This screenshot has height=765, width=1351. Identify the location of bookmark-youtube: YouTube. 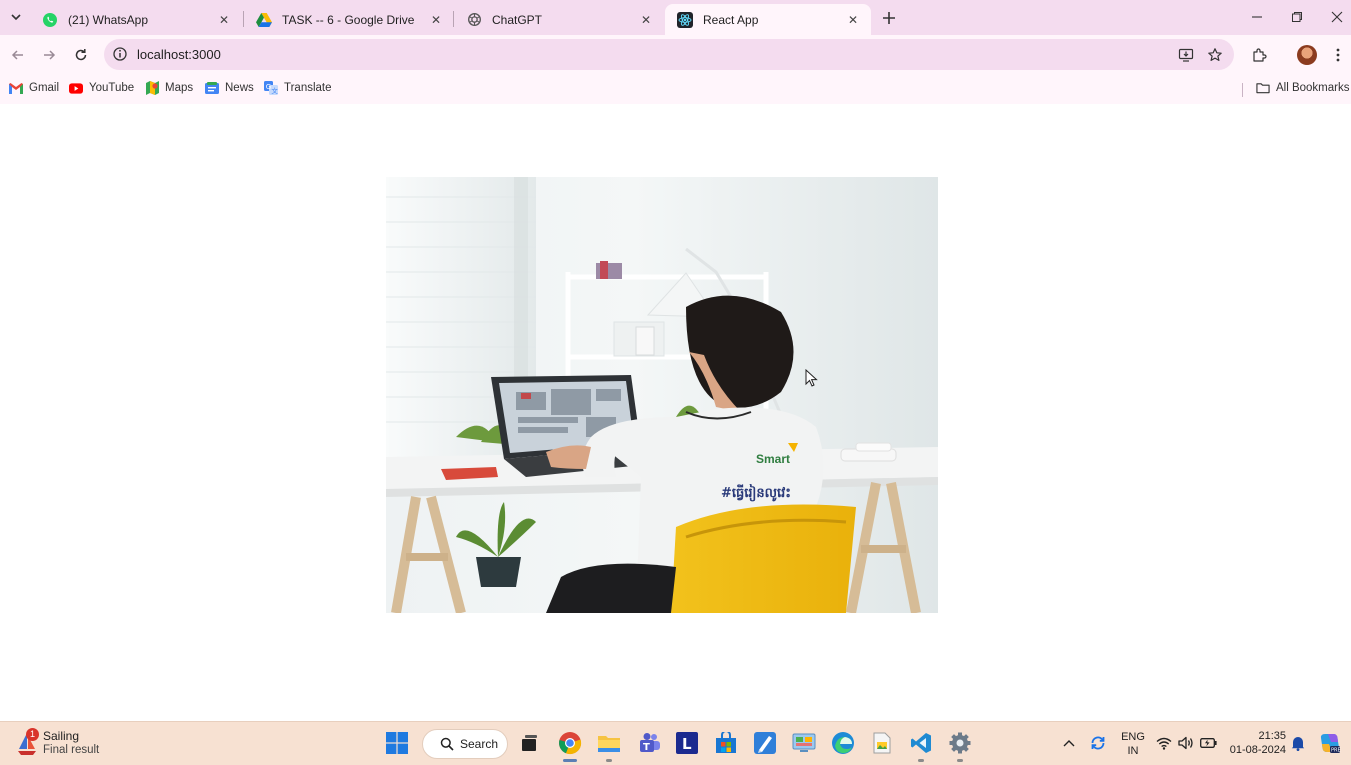
(101, 88).